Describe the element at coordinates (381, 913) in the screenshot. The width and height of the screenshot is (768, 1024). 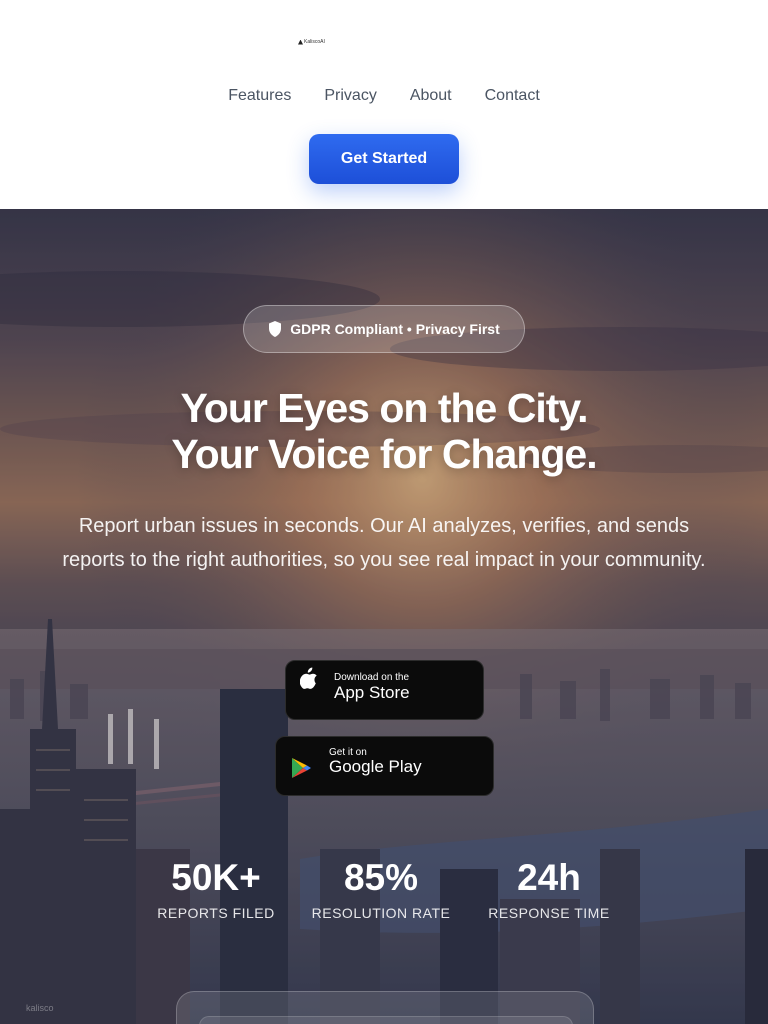
I see `stat-label: RESOLUTION RATE` at that location.